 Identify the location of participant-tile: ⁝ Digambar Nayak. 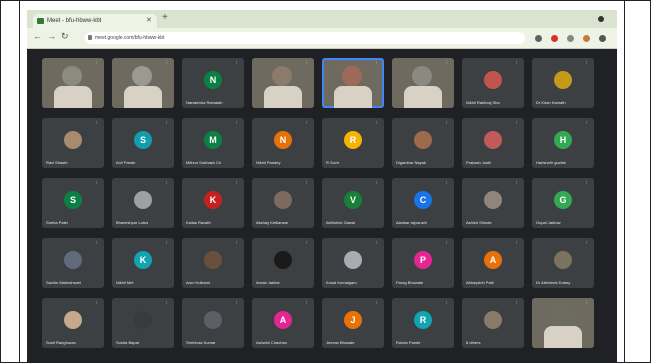
(423, 143).